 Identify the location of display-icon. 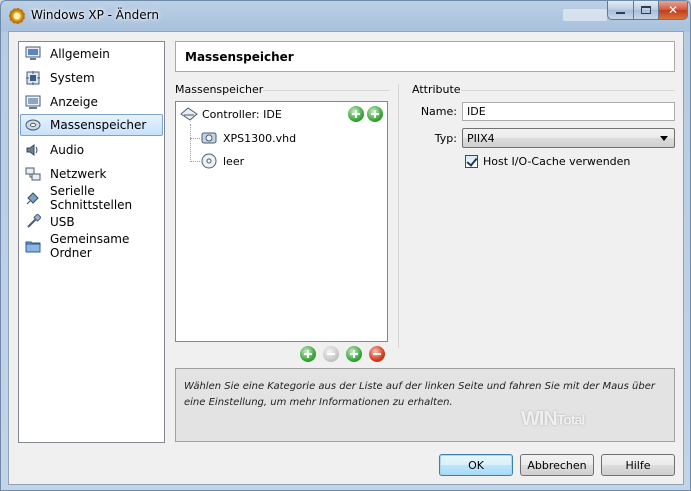
(33, 102).